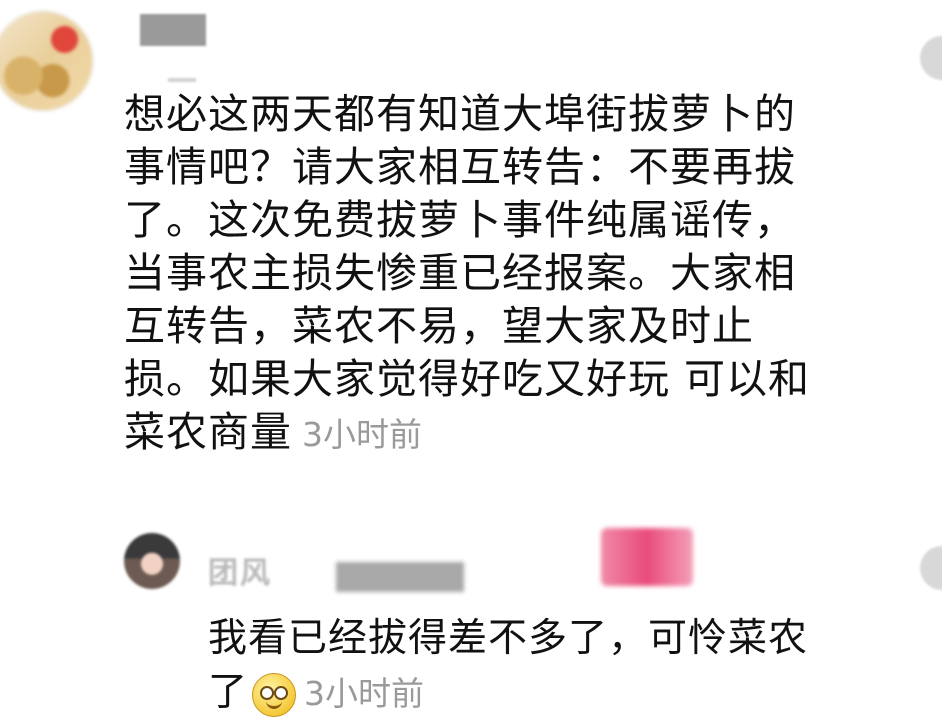 Image resolution: width=942 pixels, height=728 pixels. I want to click on reply-author-name: 团风, so click(240, 570).